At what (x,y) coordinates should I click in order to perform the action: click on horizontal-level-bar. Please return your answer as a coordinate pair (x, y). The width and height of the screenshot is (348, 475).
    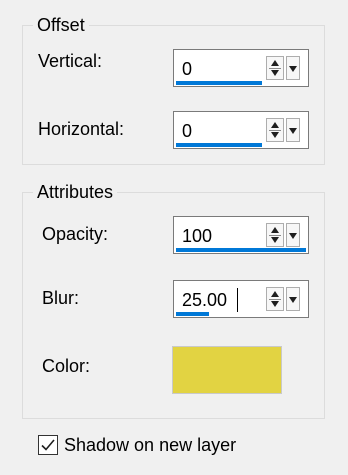
    Looking at the image, I should click on (219, 145).